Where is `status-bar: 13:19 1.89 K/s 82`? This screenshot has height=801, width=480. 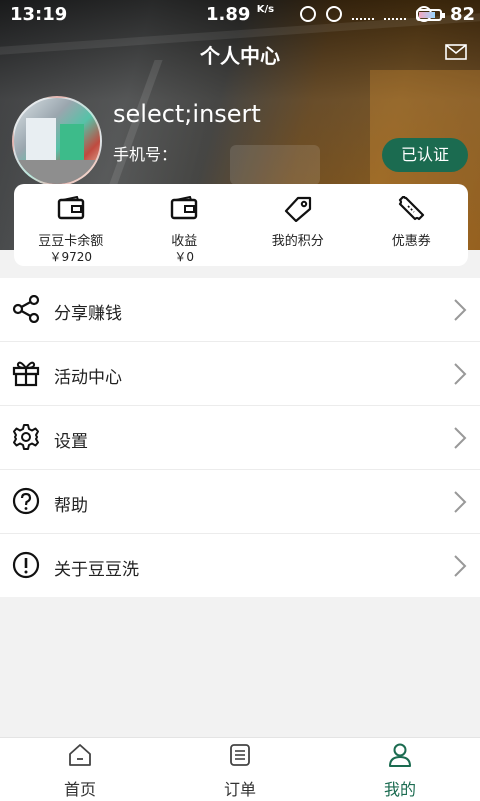
status-bar: 13:19 1.89 K/s 82 is located at coordinates (240, 15).